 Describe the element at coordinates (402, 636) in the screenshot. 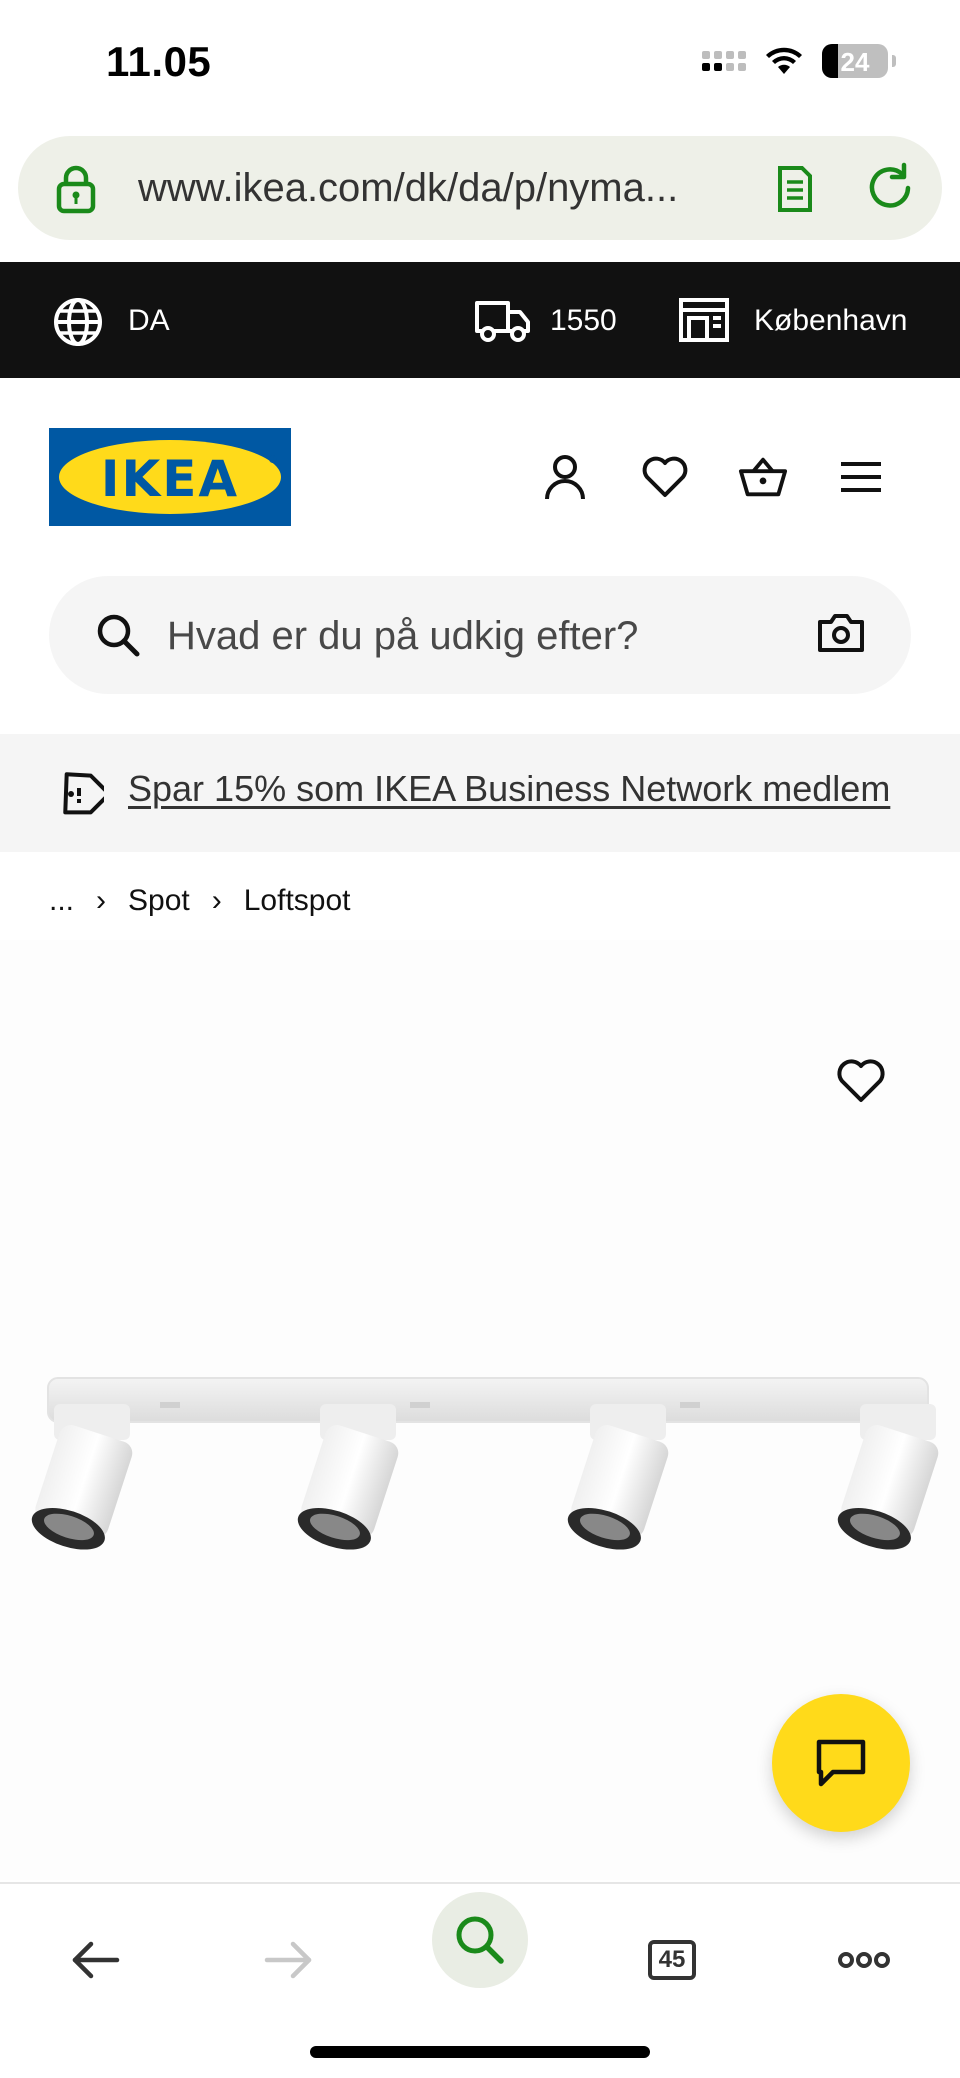

I see `search-placeholder: Hvad er du på udkig efter?` at that location.